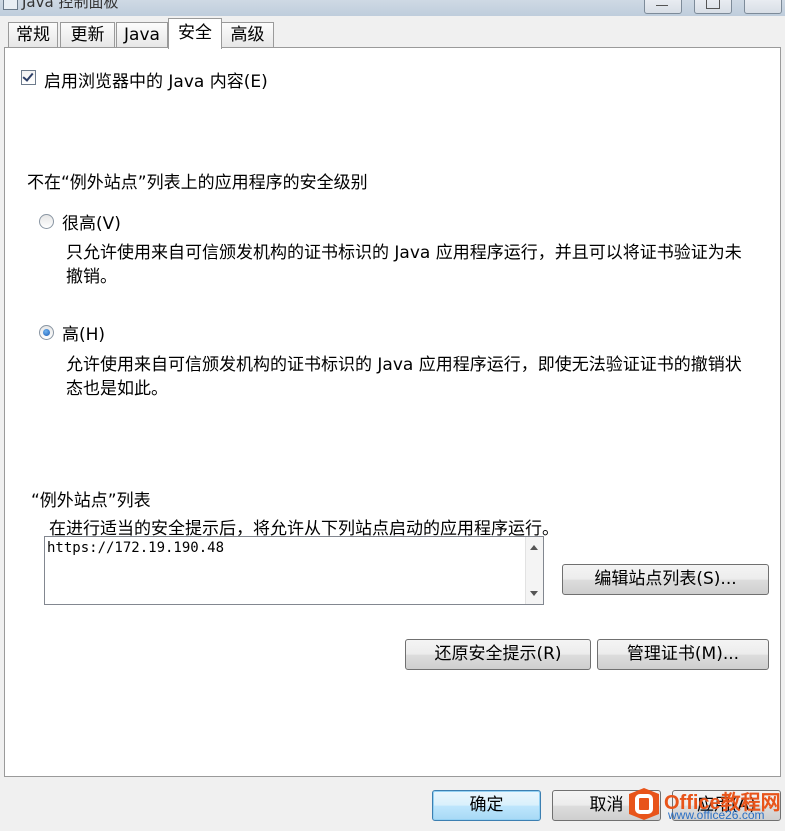 Image resolution: width=785 pixels, height=831 pixels. I want to click on tab-java: Java, so click(142, 35).